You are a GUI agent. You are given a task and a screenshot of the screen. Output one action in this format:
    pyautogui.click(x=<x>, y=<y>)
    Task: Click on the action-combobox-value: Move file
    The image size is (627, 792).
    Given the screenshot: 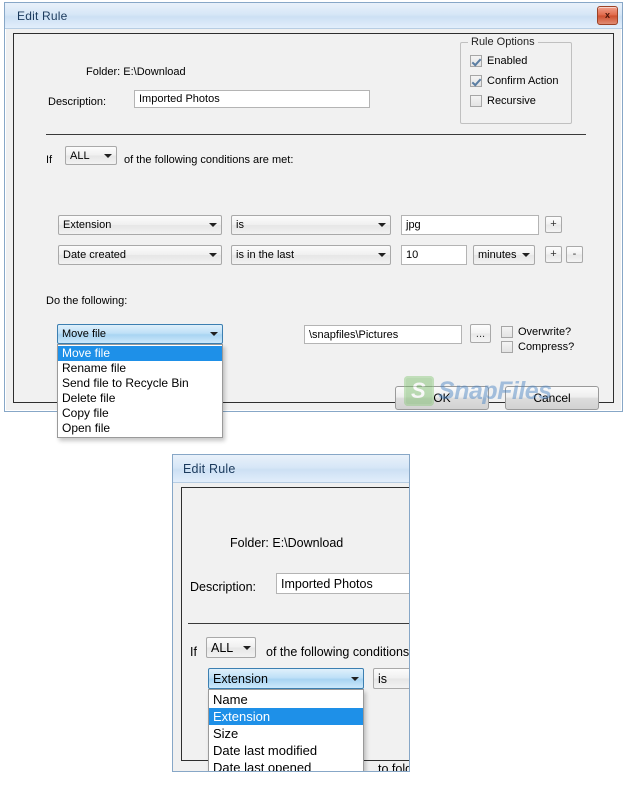 What is the action you would take?
    pyautogui.click(x=84, y=334)
    